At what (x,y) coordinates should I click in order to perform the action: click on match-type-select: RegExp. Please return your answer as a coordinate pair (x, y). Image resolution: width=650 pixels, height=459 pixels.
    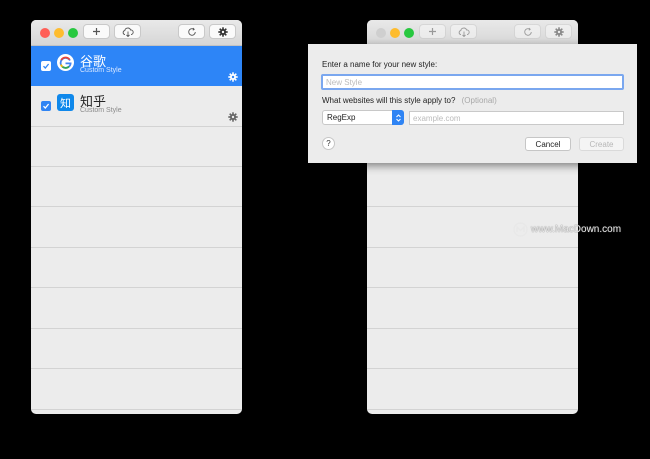
    Looking at the image, I should click on (363, 117).